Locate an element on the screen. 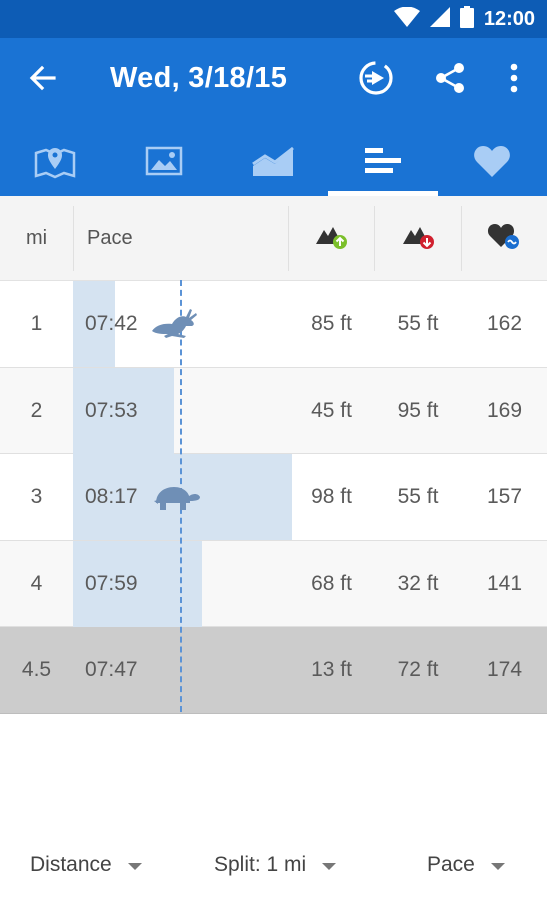 The width and height of the screenshot is (547, 900). tab-map is located at coordinates (54, 163).